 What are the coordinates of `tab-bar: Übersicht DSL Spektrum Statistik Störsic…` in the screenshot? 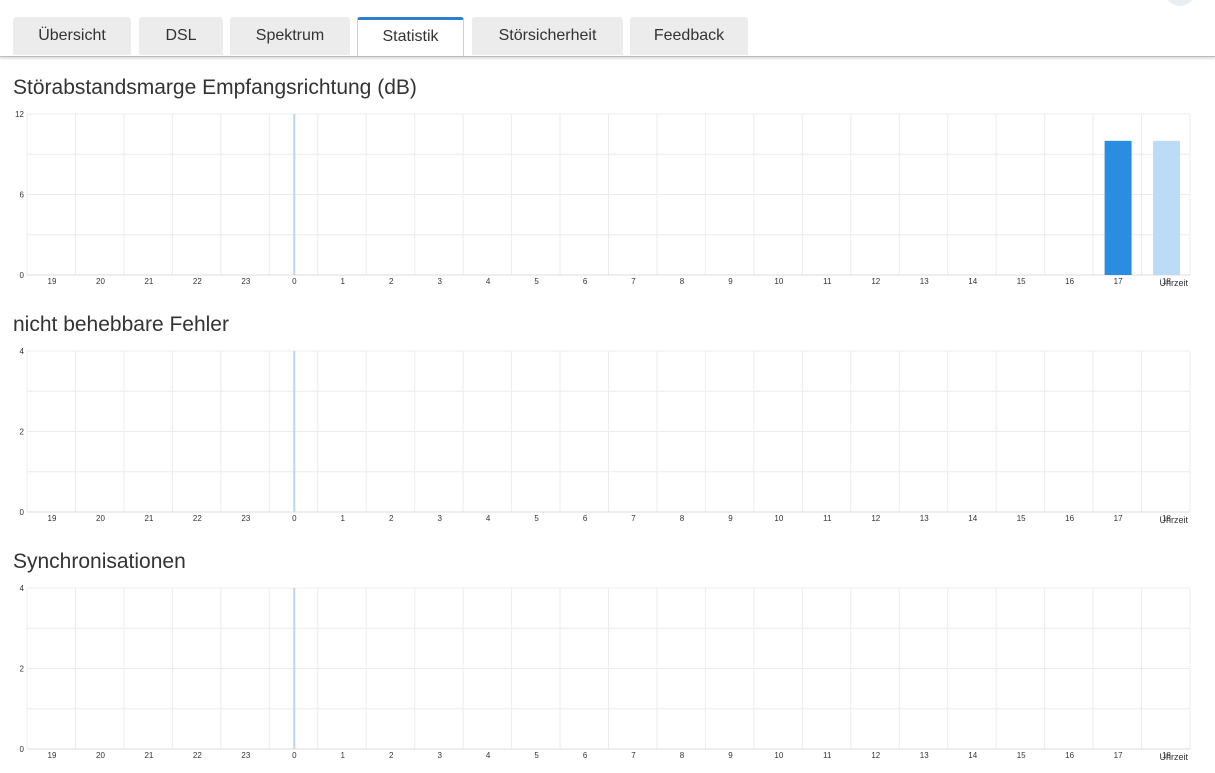 It's located at (607, 28).